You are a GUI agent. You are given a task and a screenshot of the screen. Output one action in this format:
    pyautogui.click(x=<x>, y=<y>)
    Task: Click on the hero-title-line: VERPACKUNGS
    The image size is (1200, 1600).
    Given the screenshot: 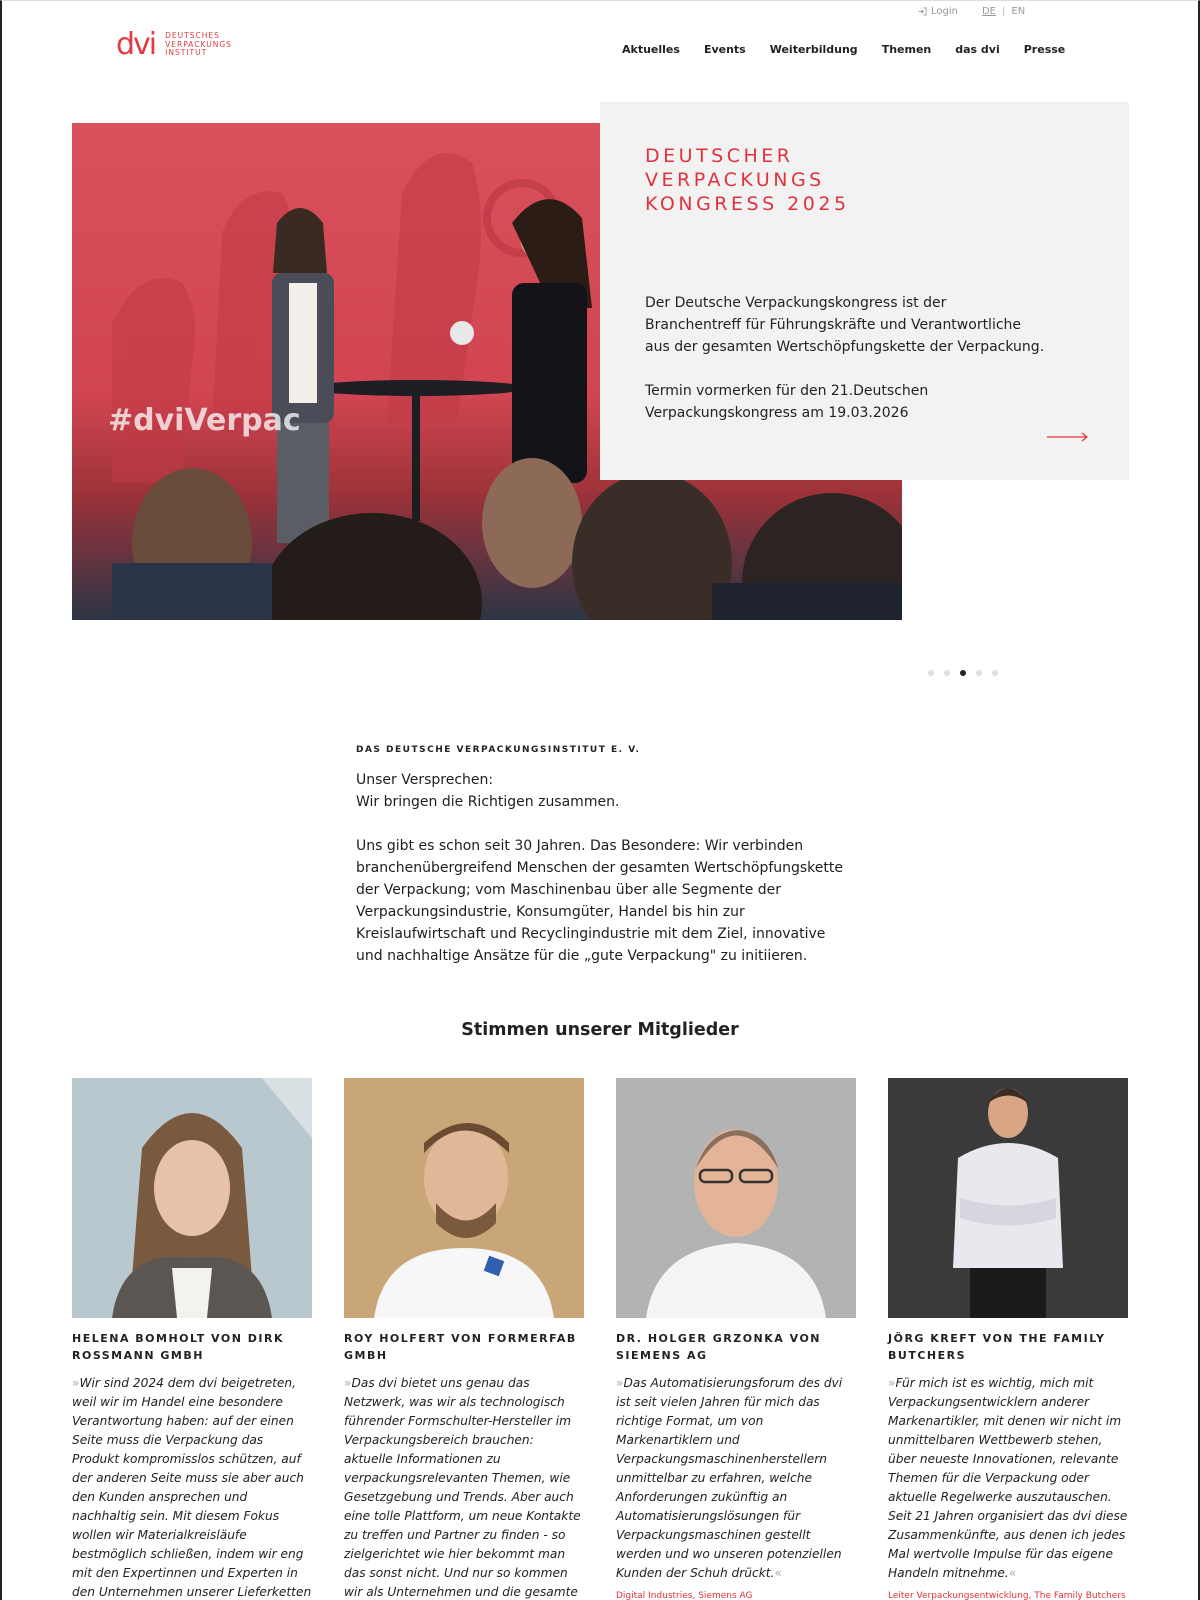 What is the action you would take?
    pyautogui.click(x=735, y=180)
    